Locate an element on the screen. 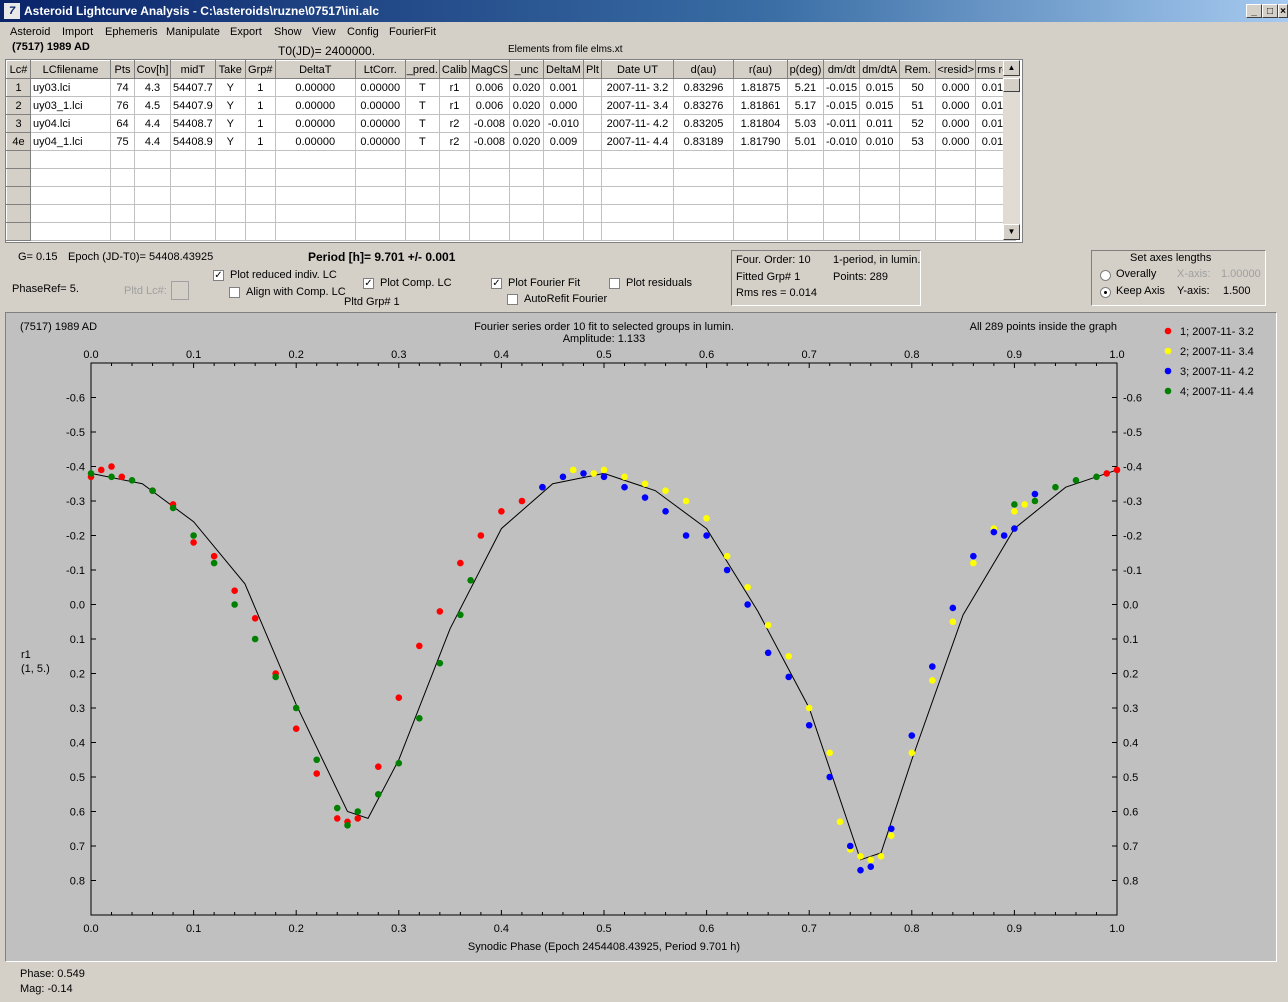  x-axis-value: 1.00000 is located at coordinates (1241, 274).